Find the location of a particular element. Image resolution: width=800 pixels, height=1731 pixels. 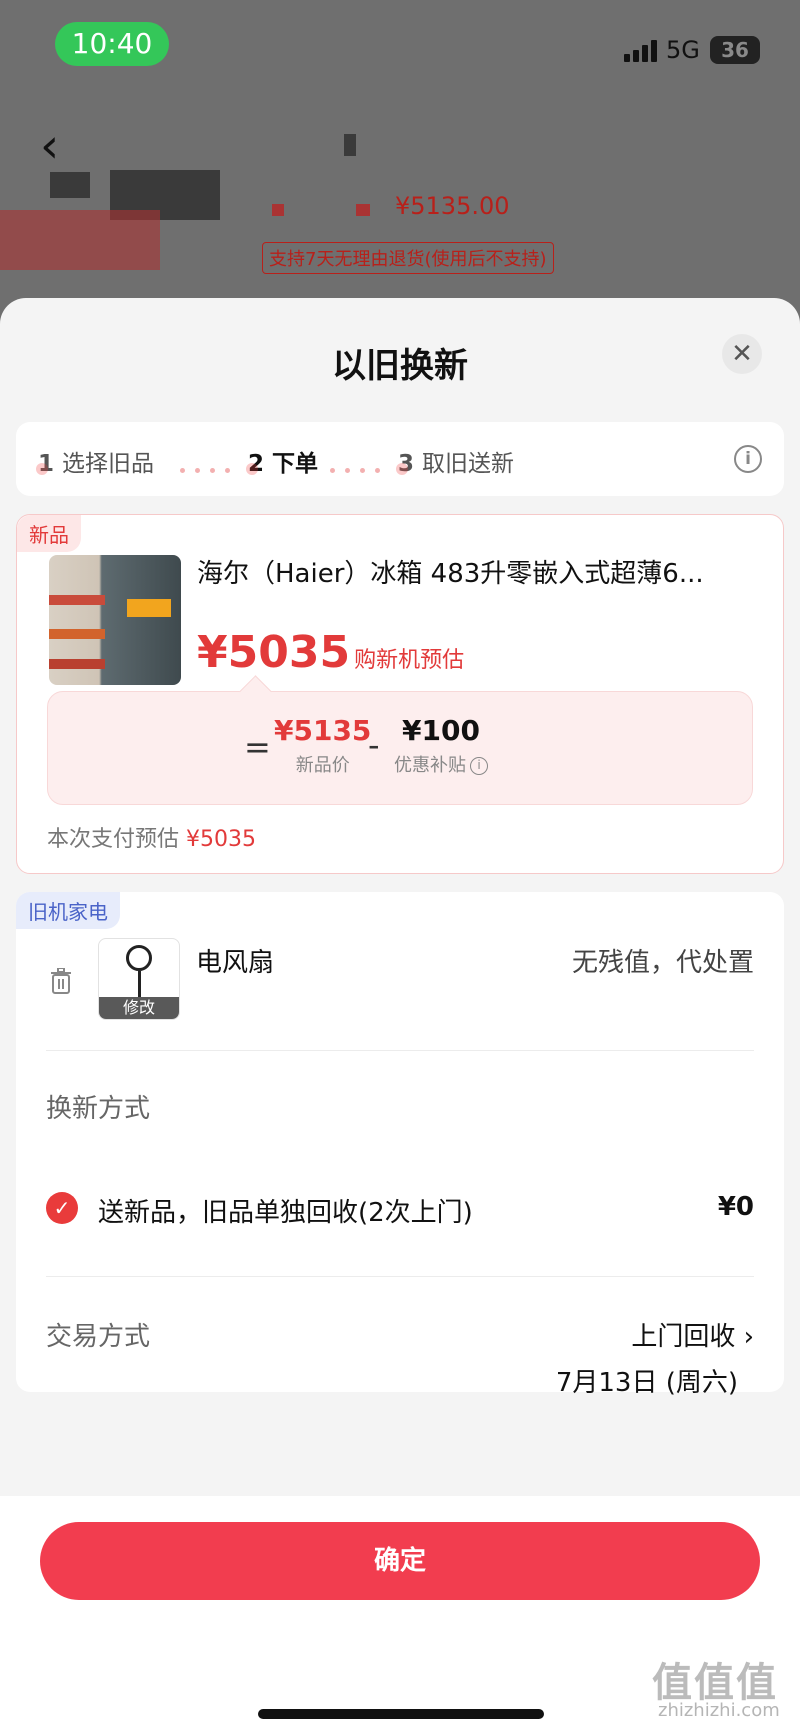

info-icon: i is located at coordinates (748, 459).